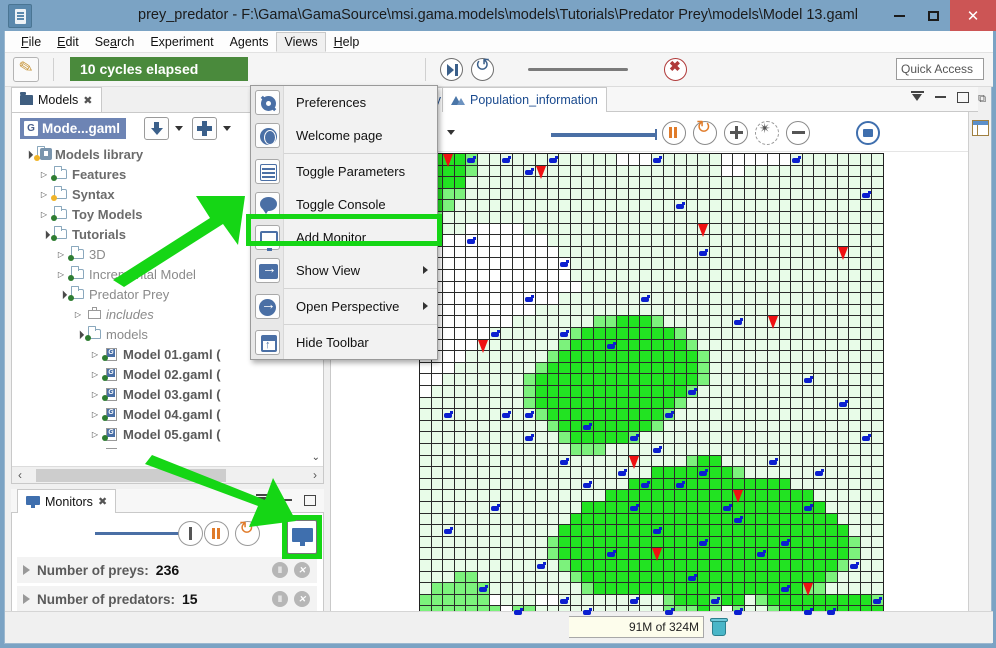 Image resolution: width=996 pixels, height=648 pixels. Describe the element at coordinates (115, 42) in the screenshot. I see `menu-search: Search` at that location.